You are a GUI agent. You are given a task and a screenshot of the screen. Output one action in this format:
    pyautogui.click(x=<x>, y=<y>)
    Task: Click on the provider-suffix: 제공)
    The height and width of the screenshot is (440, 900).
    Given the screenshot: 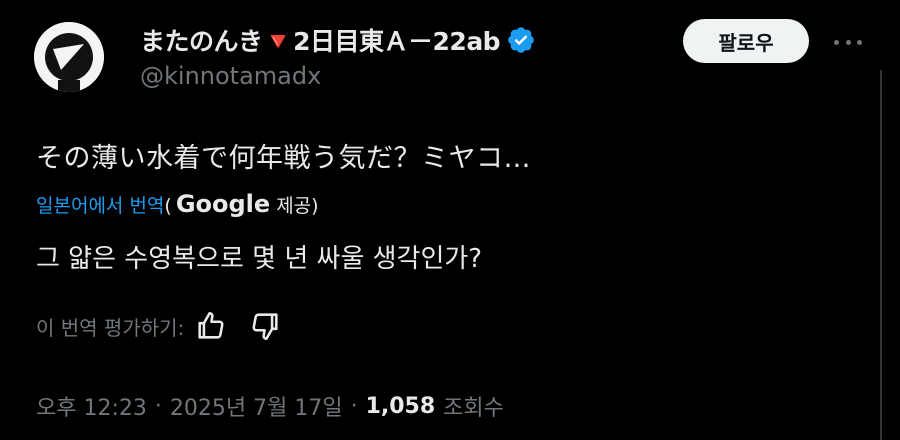 What is the action you would take?
    pyautogui.click(x=297, y=206)
    